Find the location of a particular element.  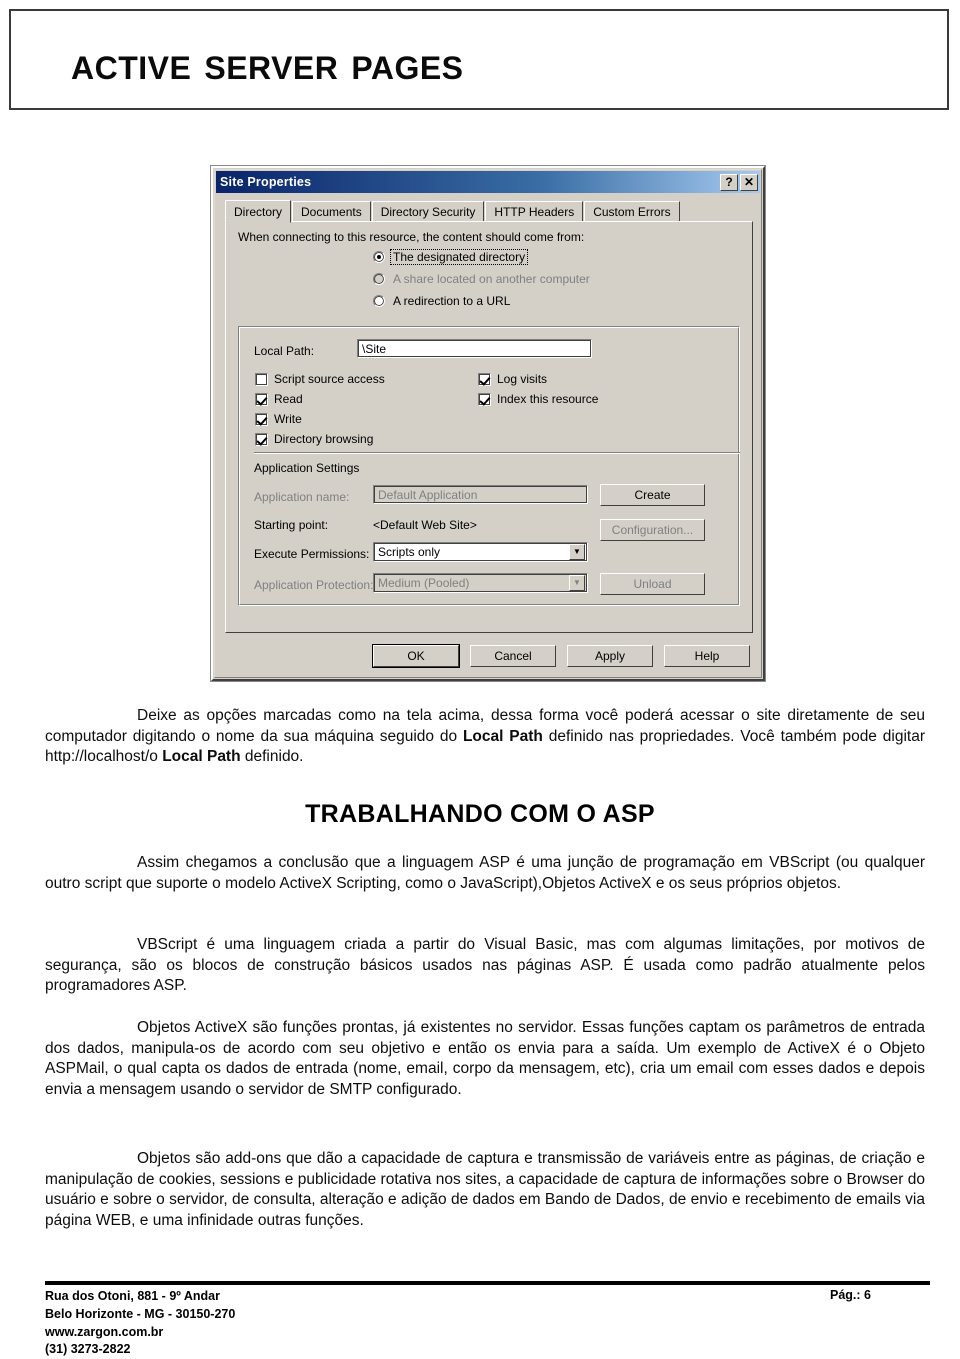

application-protection-select: Medium (Pooled) ▼ is located at coordinates (480, 583).